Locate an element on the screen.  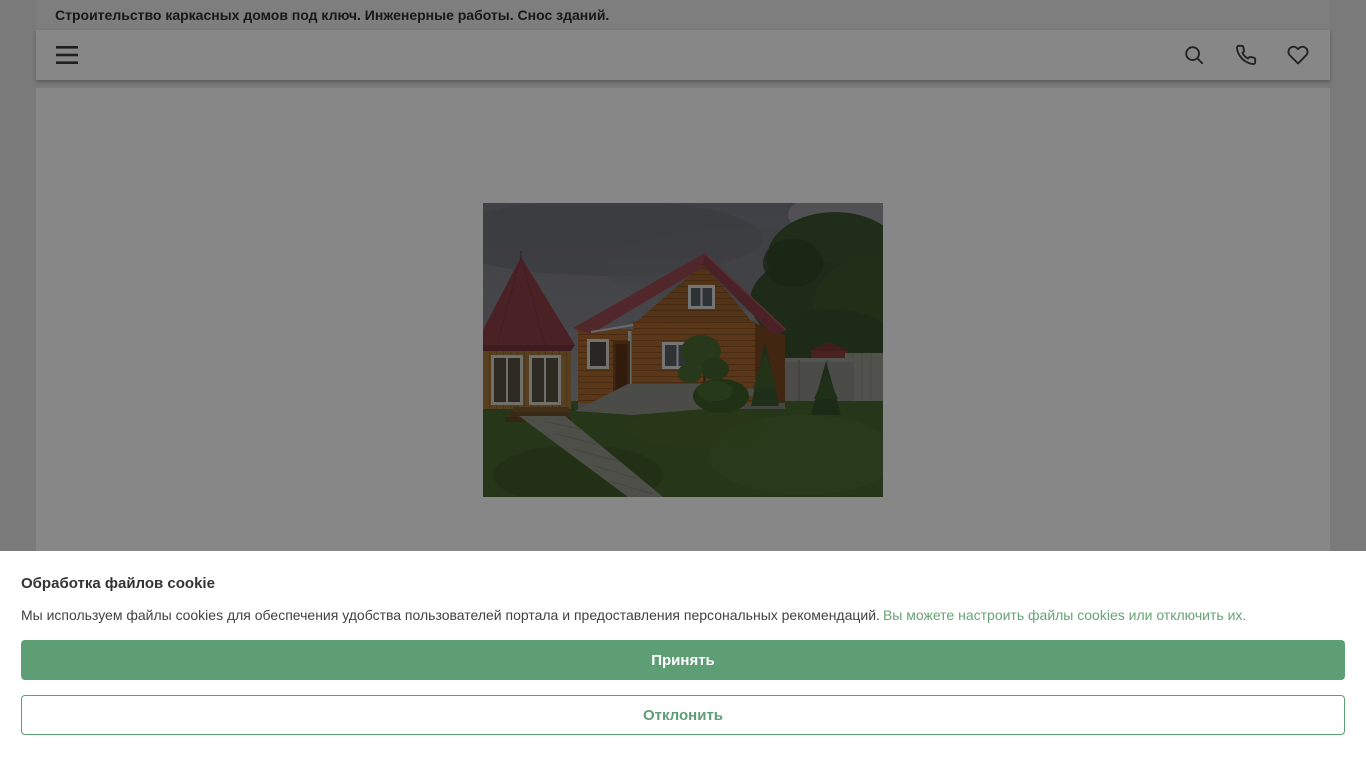
cookie-banner-title: Обработка файлов cookie is located at coordinates (118, 583).